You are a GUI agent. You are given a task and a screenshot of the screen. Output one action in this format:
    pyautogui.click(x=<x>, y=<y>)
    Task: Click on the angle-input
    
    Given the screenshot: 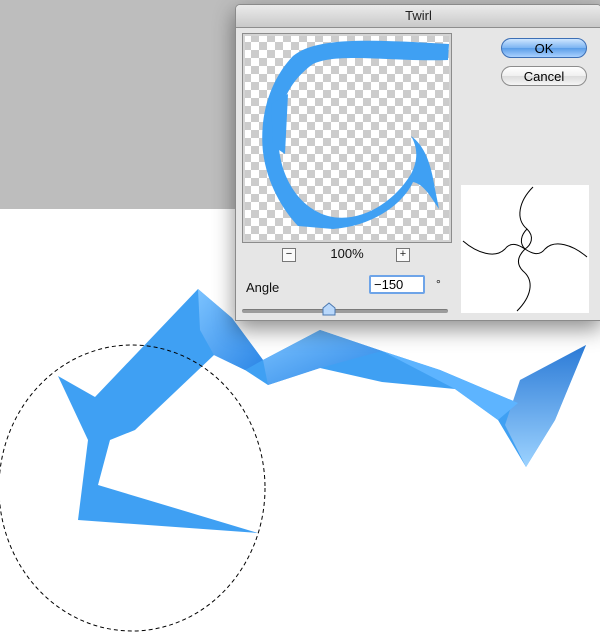 What is the action you would take?
    pyautogui.click(x=397, y=284)
    